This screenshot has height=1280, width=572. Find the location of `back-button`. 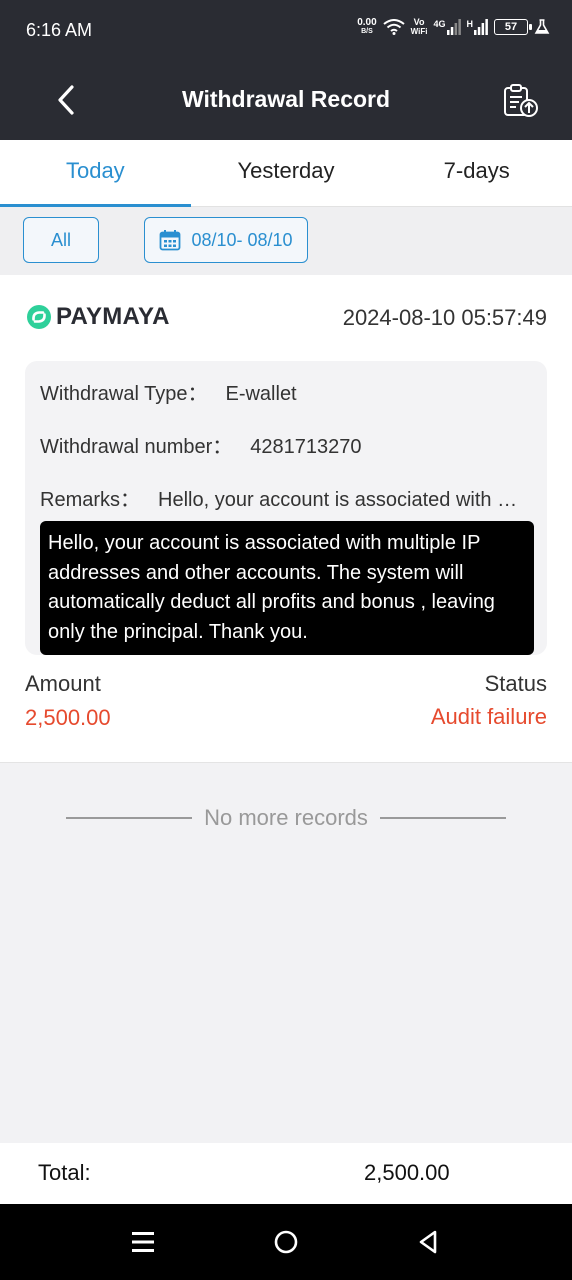

back-button is located at coordinates (66, 100).